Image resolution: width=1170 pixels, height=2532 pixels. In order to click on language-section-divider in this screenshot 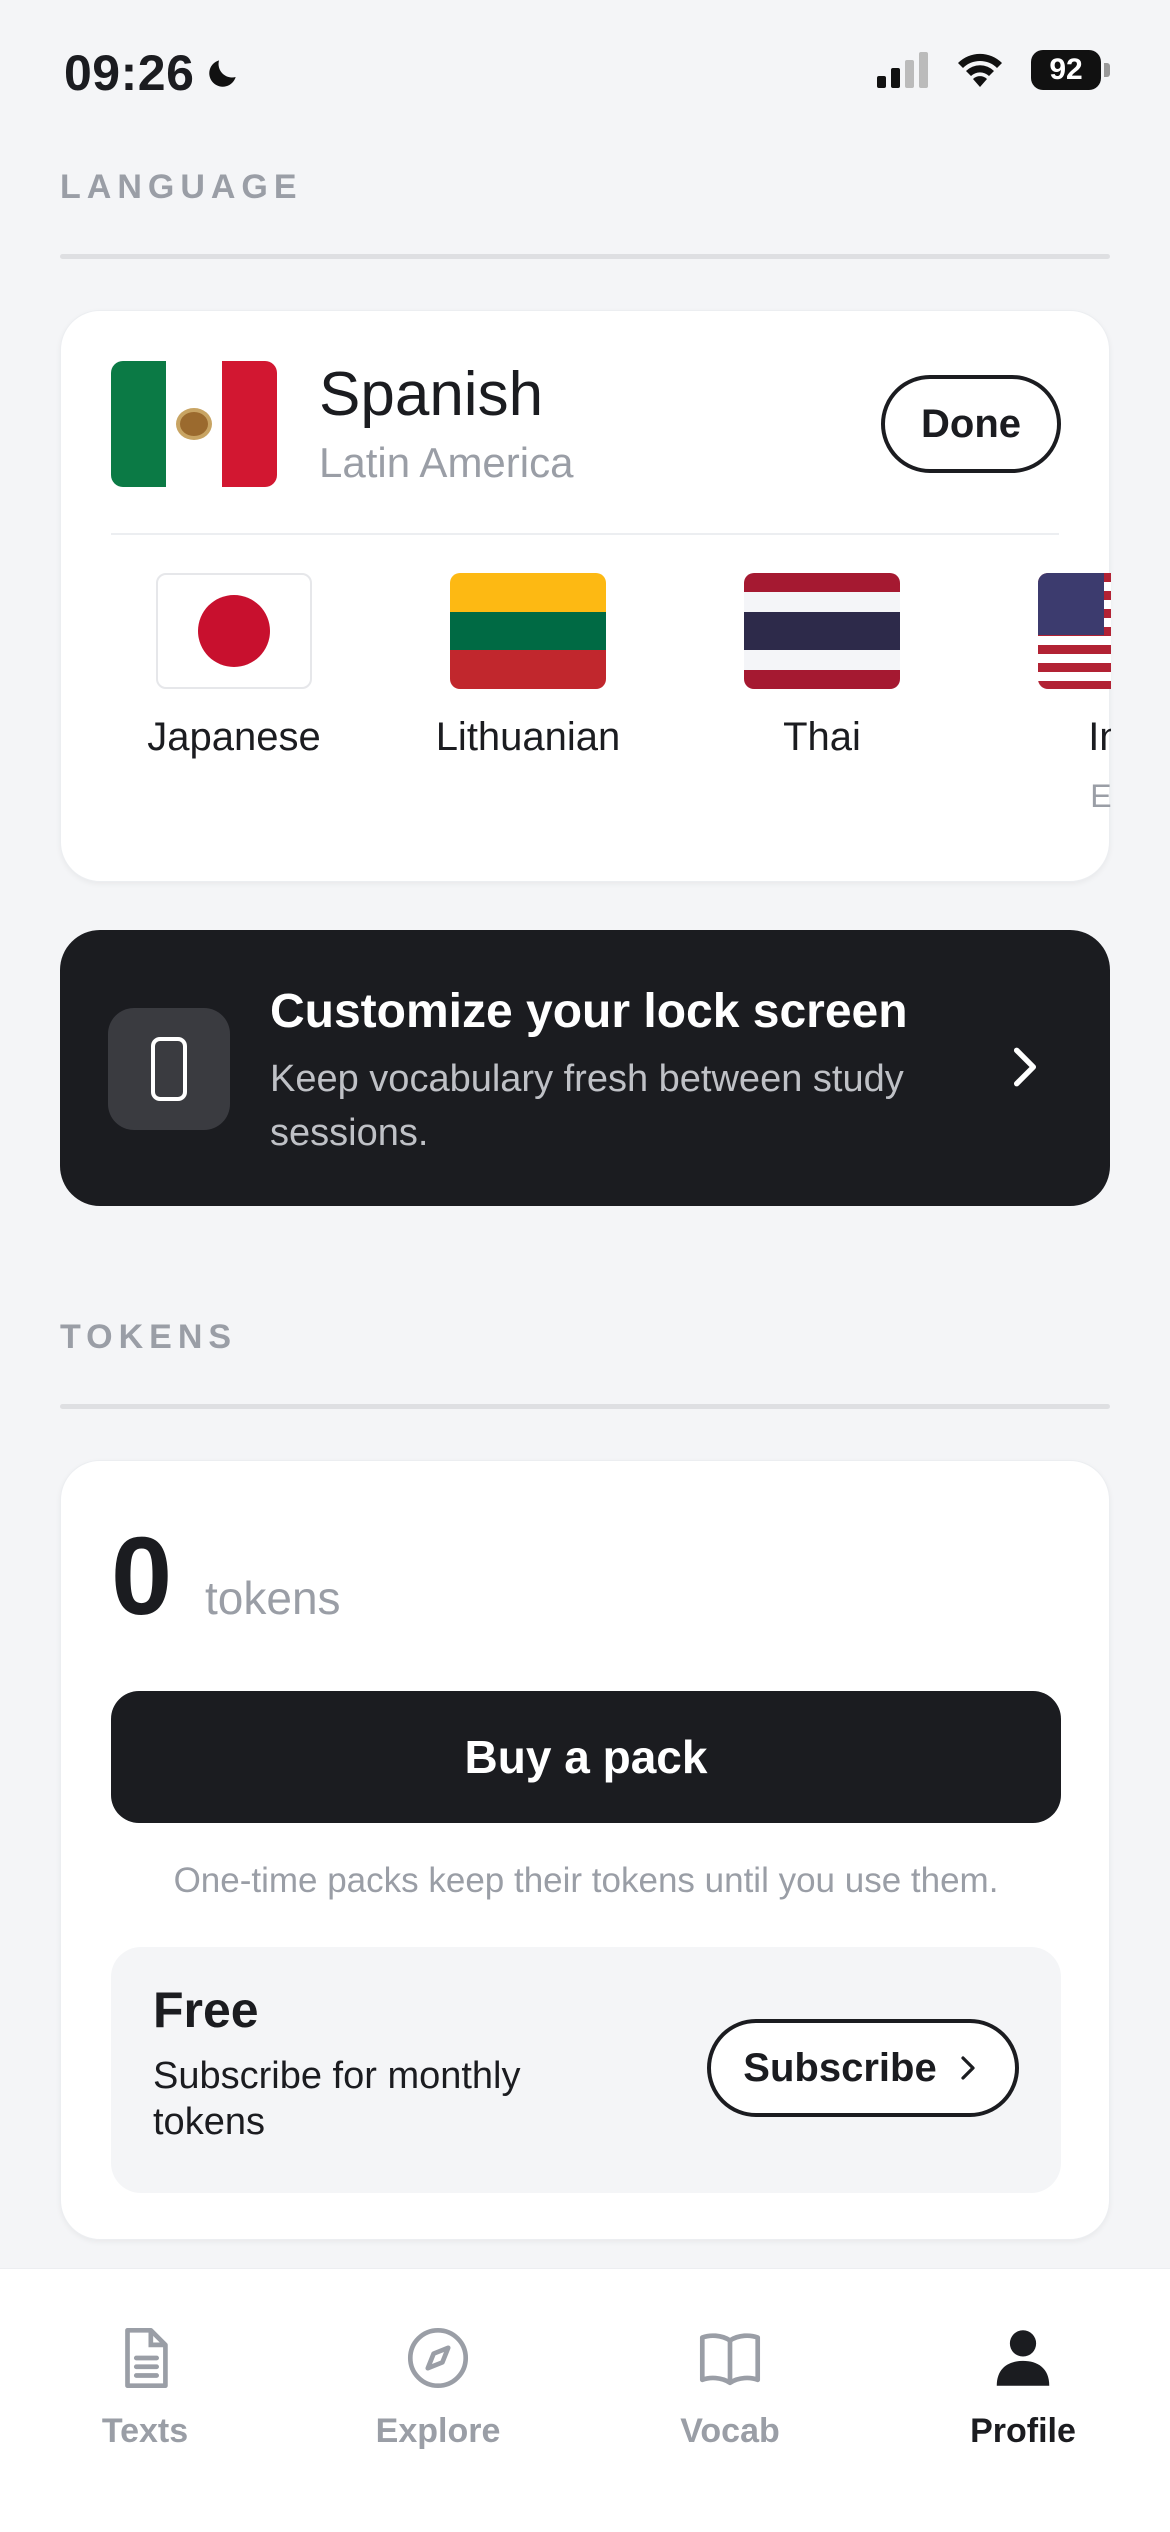, I will do `click(585, 256)`.